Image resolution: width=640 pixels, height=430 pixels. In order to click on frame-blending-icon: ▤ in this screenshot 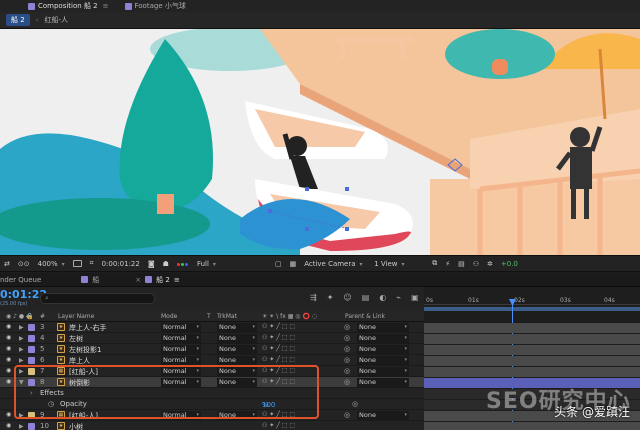, I will do `click(366, 297)`.